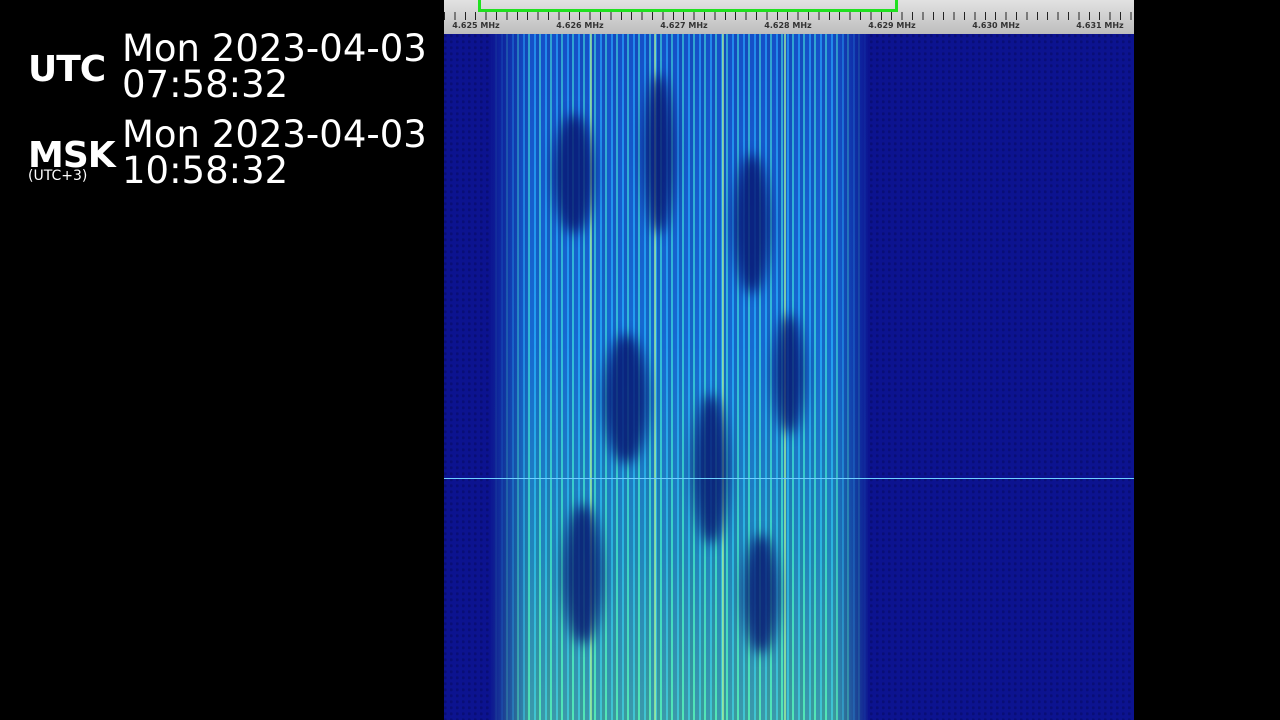 Image resolution: width=1280 pixels, height=720 pixels. Describe the element at coordinates (580, 25) in the screenshot. I see `freq-label: 4.626 MHz` at that location.